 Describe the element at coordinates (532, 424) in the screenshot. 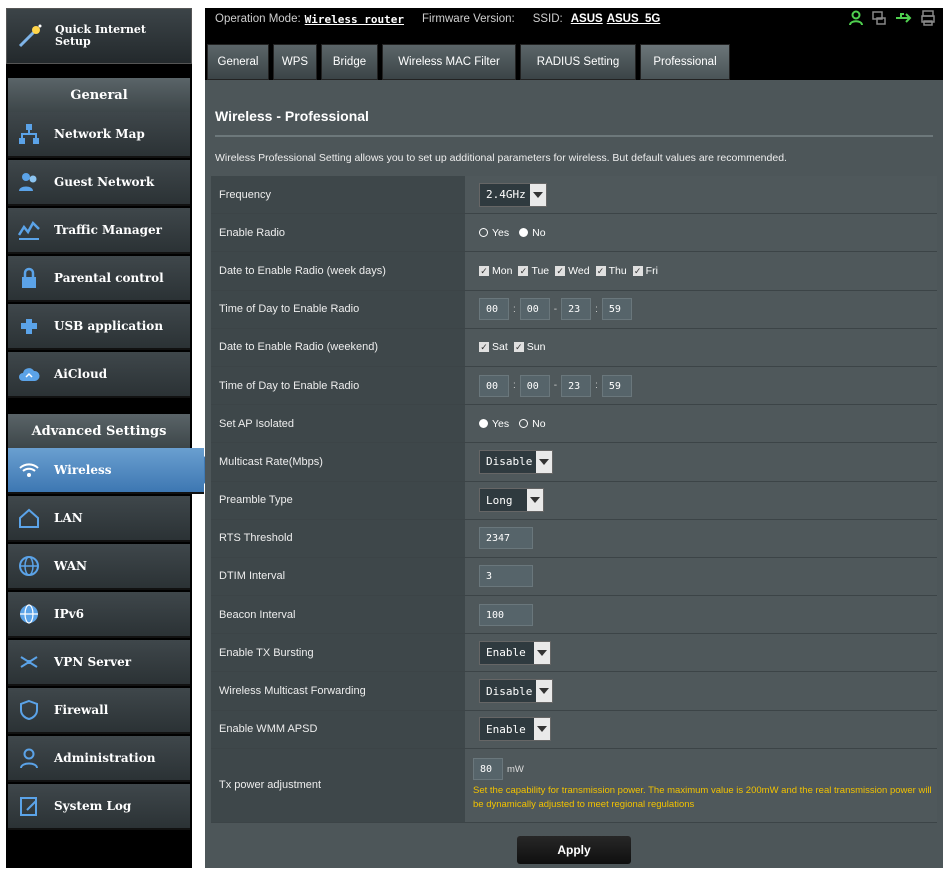

I see `ap-isolated-no: No` at that location.